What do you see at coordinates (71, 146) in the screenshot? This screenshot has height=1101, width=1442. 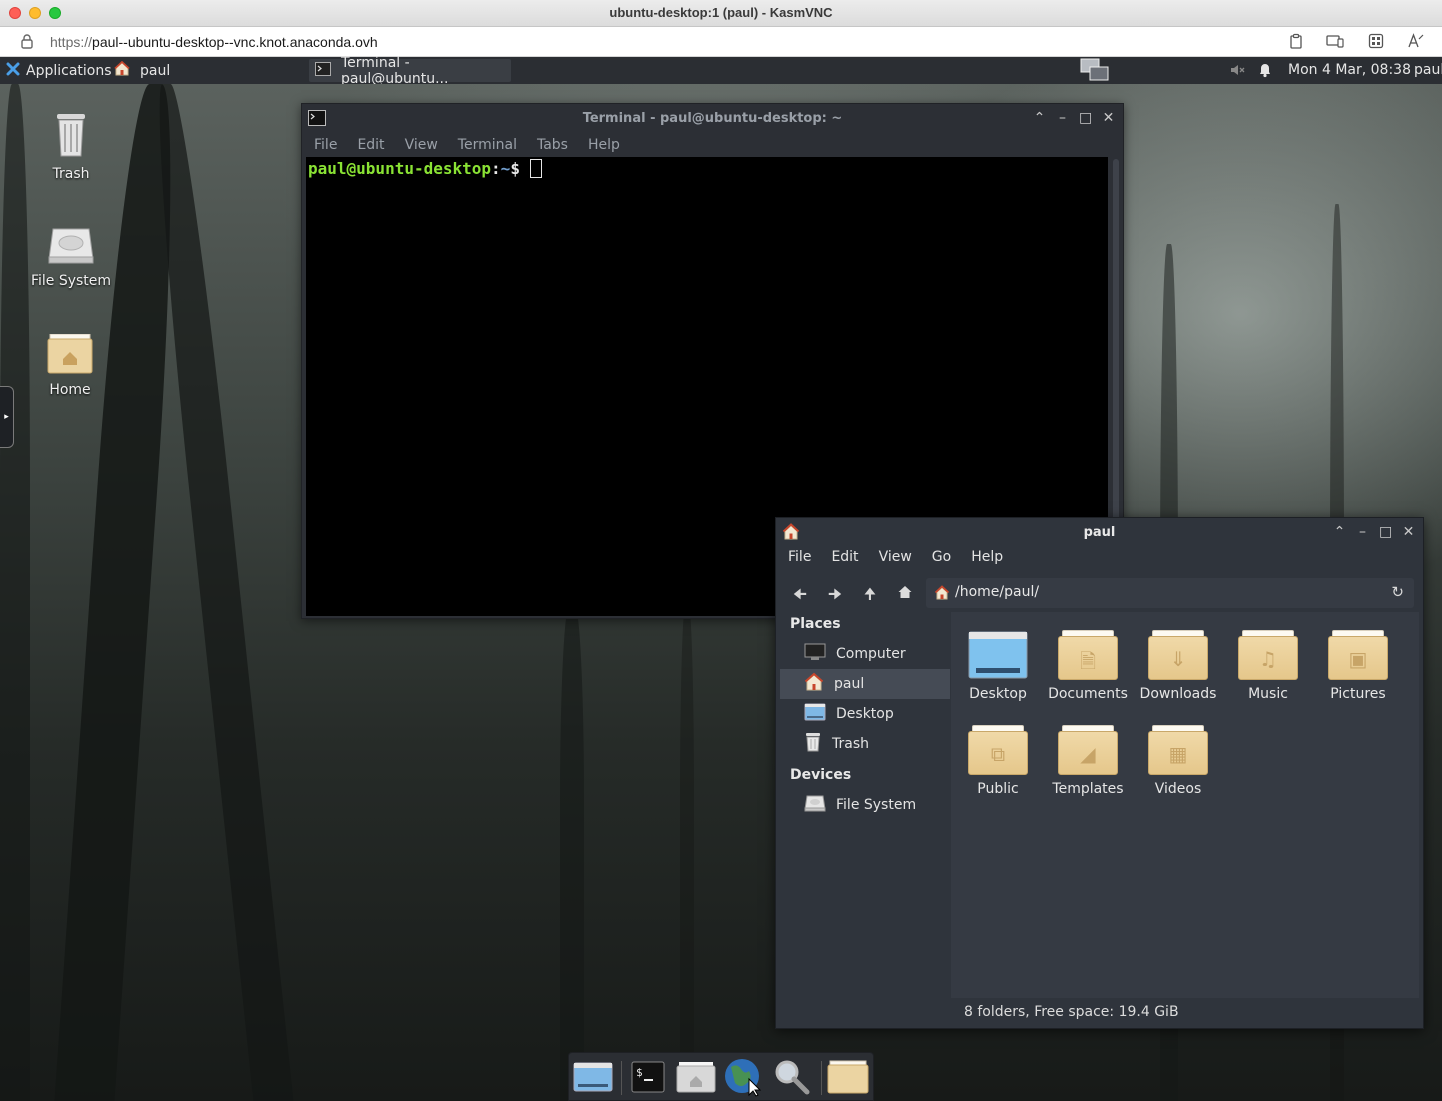 I see `desktop-icon-trash: Trash` at bounding box center [71, 146].